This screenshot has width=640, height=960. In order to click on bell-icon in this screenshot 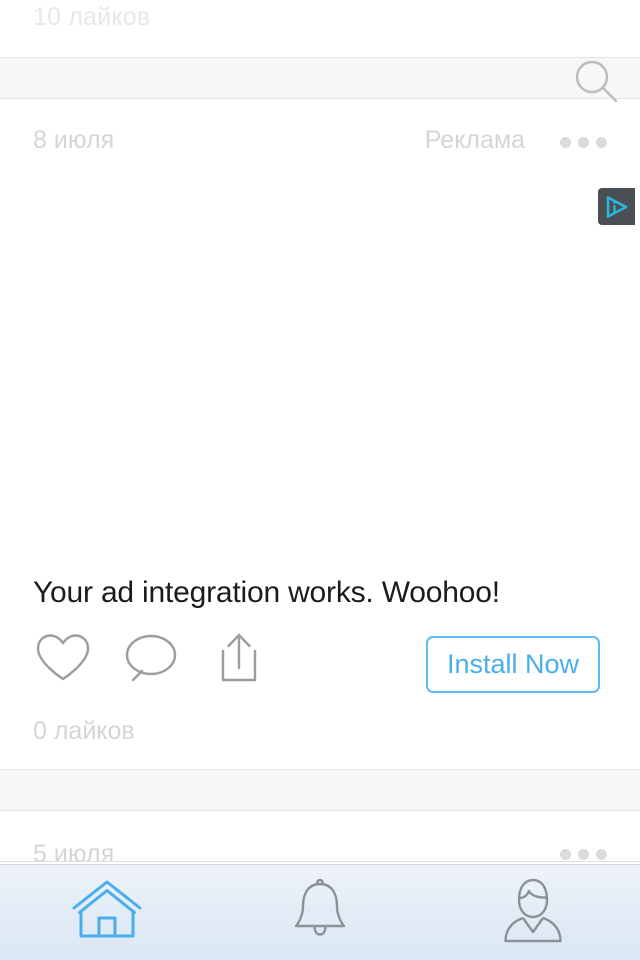, I will do `click(320, 912)`.